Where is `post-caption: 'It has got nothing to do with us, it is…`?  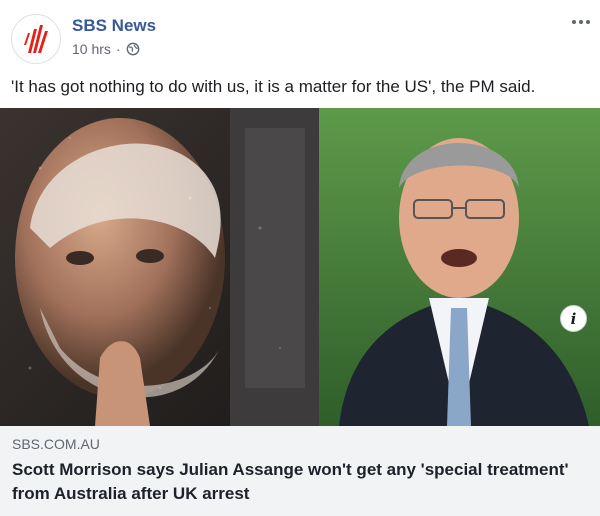
post-caption: 'It has got nothing to do with us, it is… is located at coordinates (273, 86).